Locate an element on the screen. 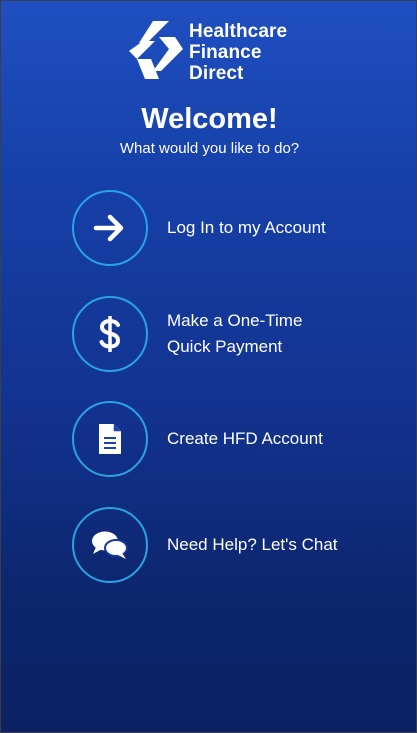 This screenshot has height=733, width=417. hfd-logo-icon is located at coordinates (156, 50).